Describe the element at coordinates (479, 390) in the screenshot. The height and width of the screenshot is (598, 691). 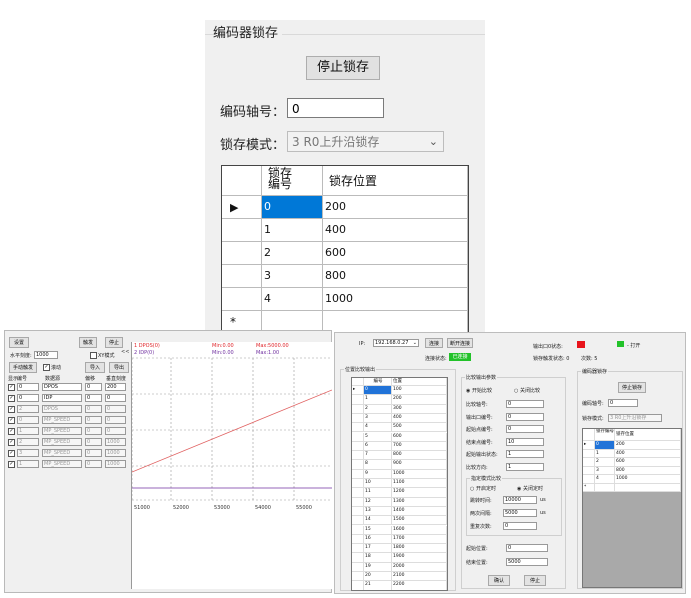
I see `radio-start-compare: ◉ 开始比较` at that location.